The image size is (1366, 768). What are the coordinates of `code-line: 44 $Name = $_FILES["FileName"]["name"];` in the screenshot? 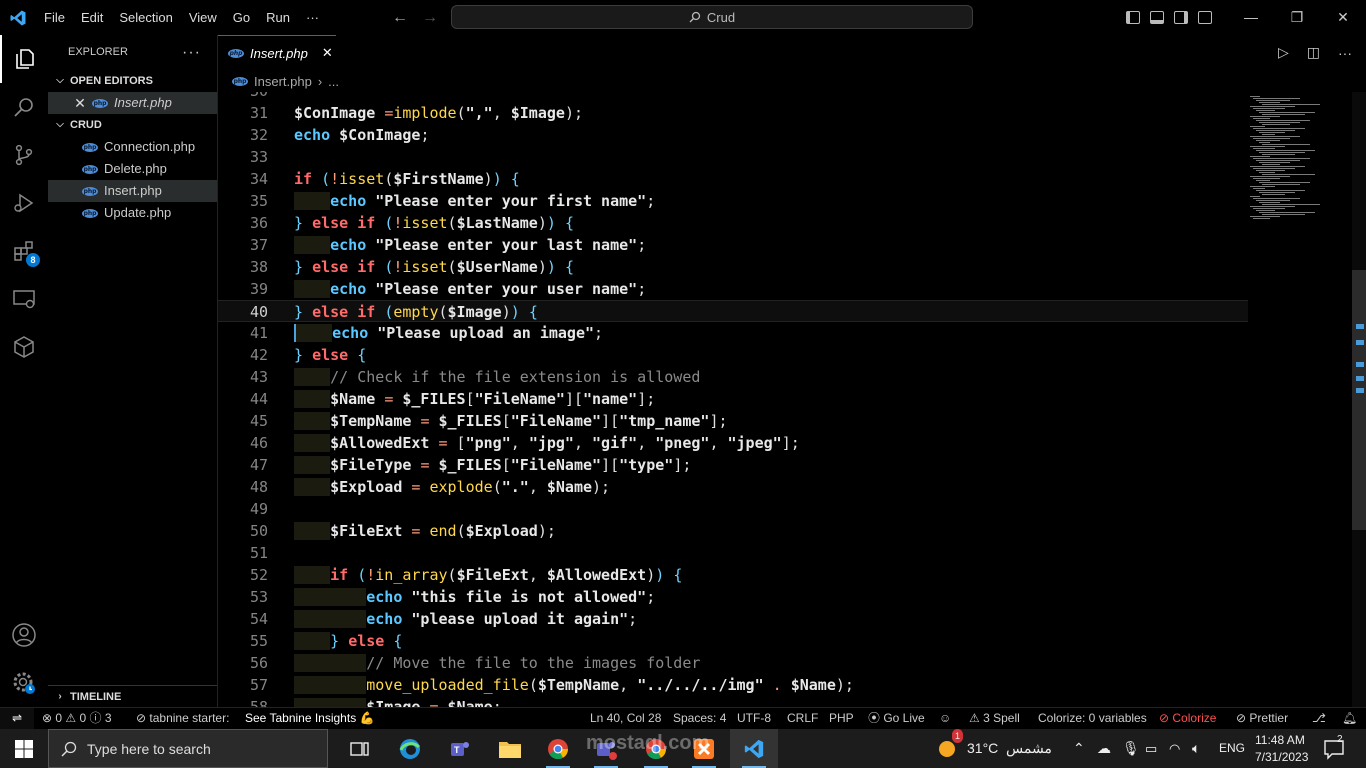 It's located at (733, 399).